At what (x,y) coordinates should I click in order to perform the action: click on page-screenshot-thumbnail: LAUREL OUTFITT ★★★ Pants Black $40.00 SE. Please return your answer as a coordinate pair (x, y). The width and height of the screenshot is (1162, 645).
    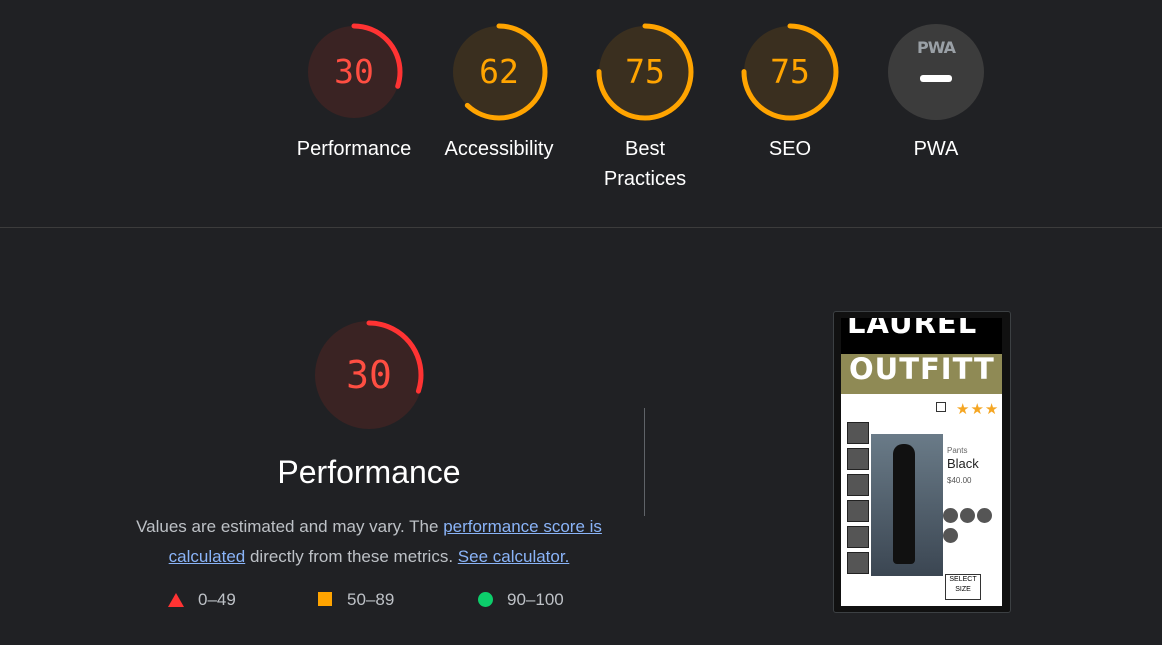
    Looking at the image, I should click on (922, 462).